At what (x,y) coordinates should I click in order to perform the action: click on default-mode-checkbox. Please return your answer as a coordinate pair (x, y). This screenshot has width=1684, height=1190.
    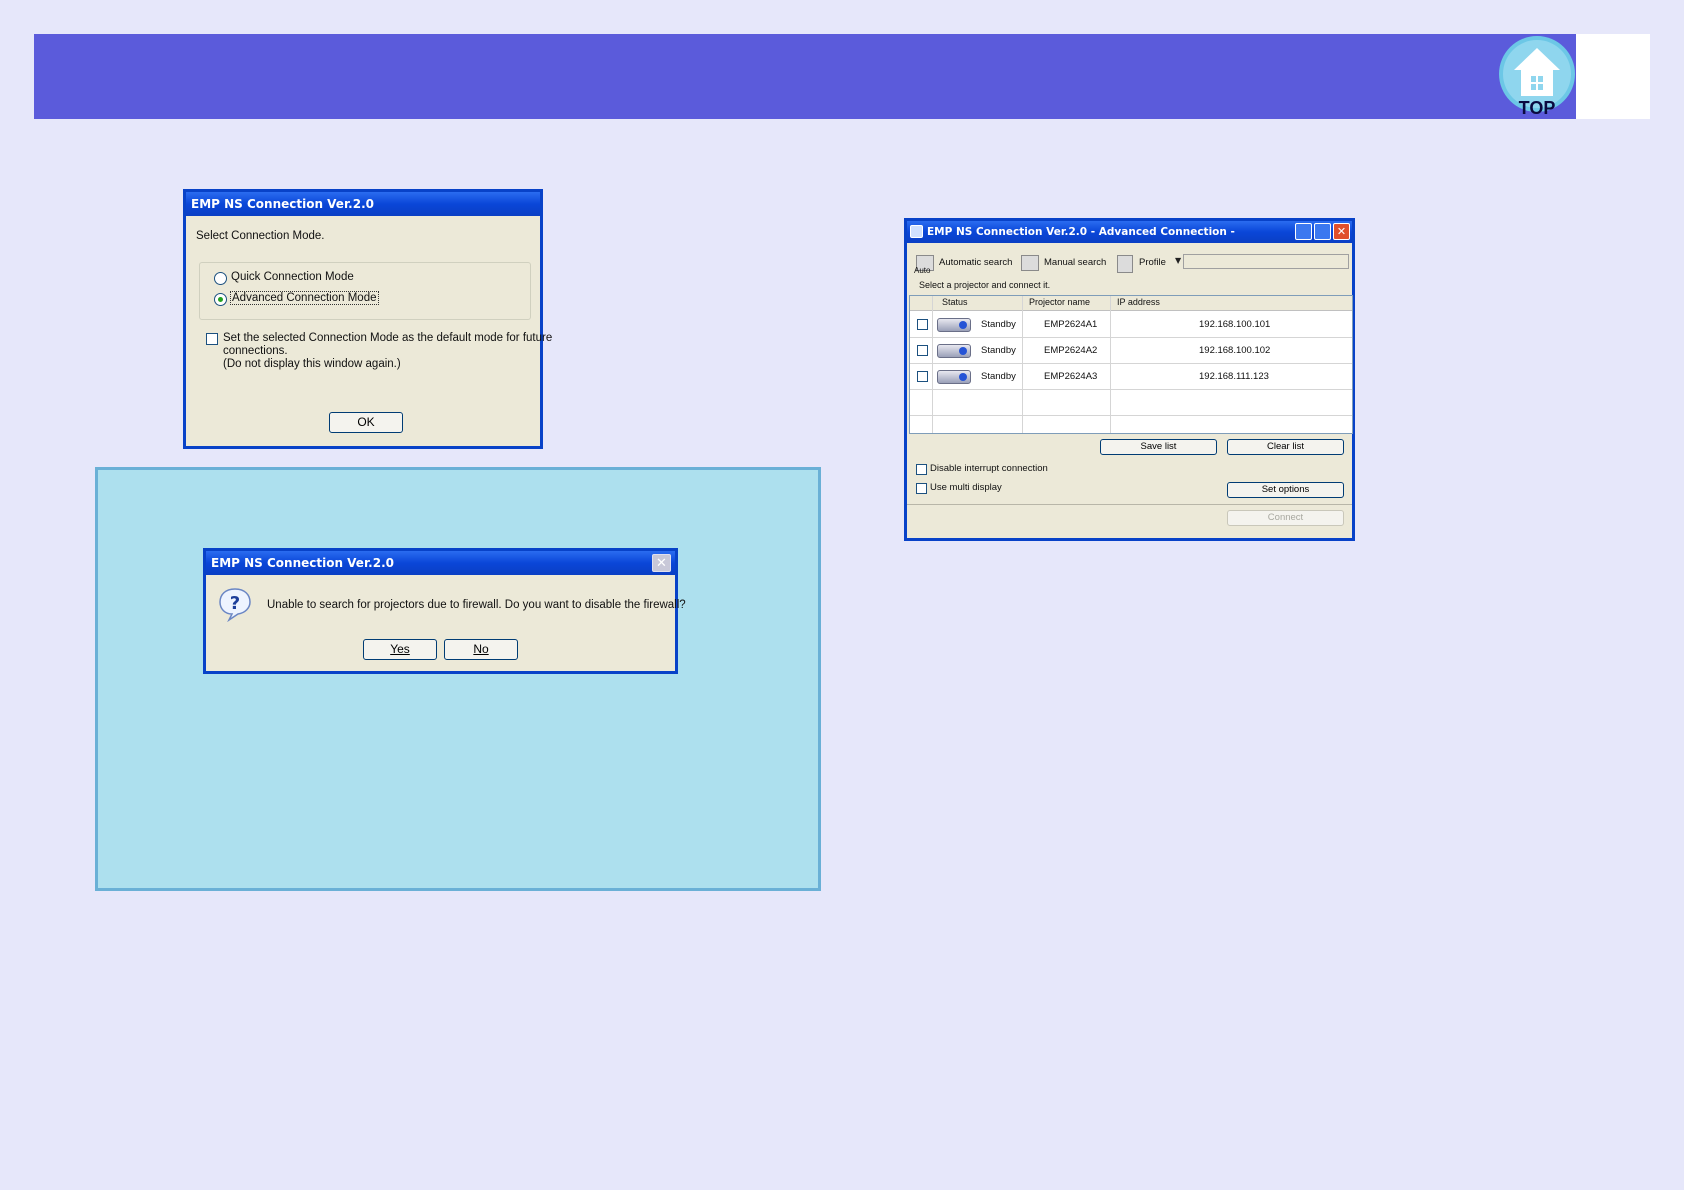
    Looking at the image, I should click on (212, 339).